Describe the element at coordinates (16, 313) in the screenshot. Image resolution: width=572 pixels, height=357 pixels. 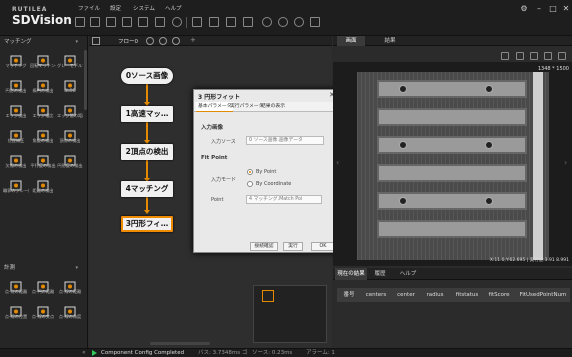
I see `tool-tile: 点-線の位置` at that location.